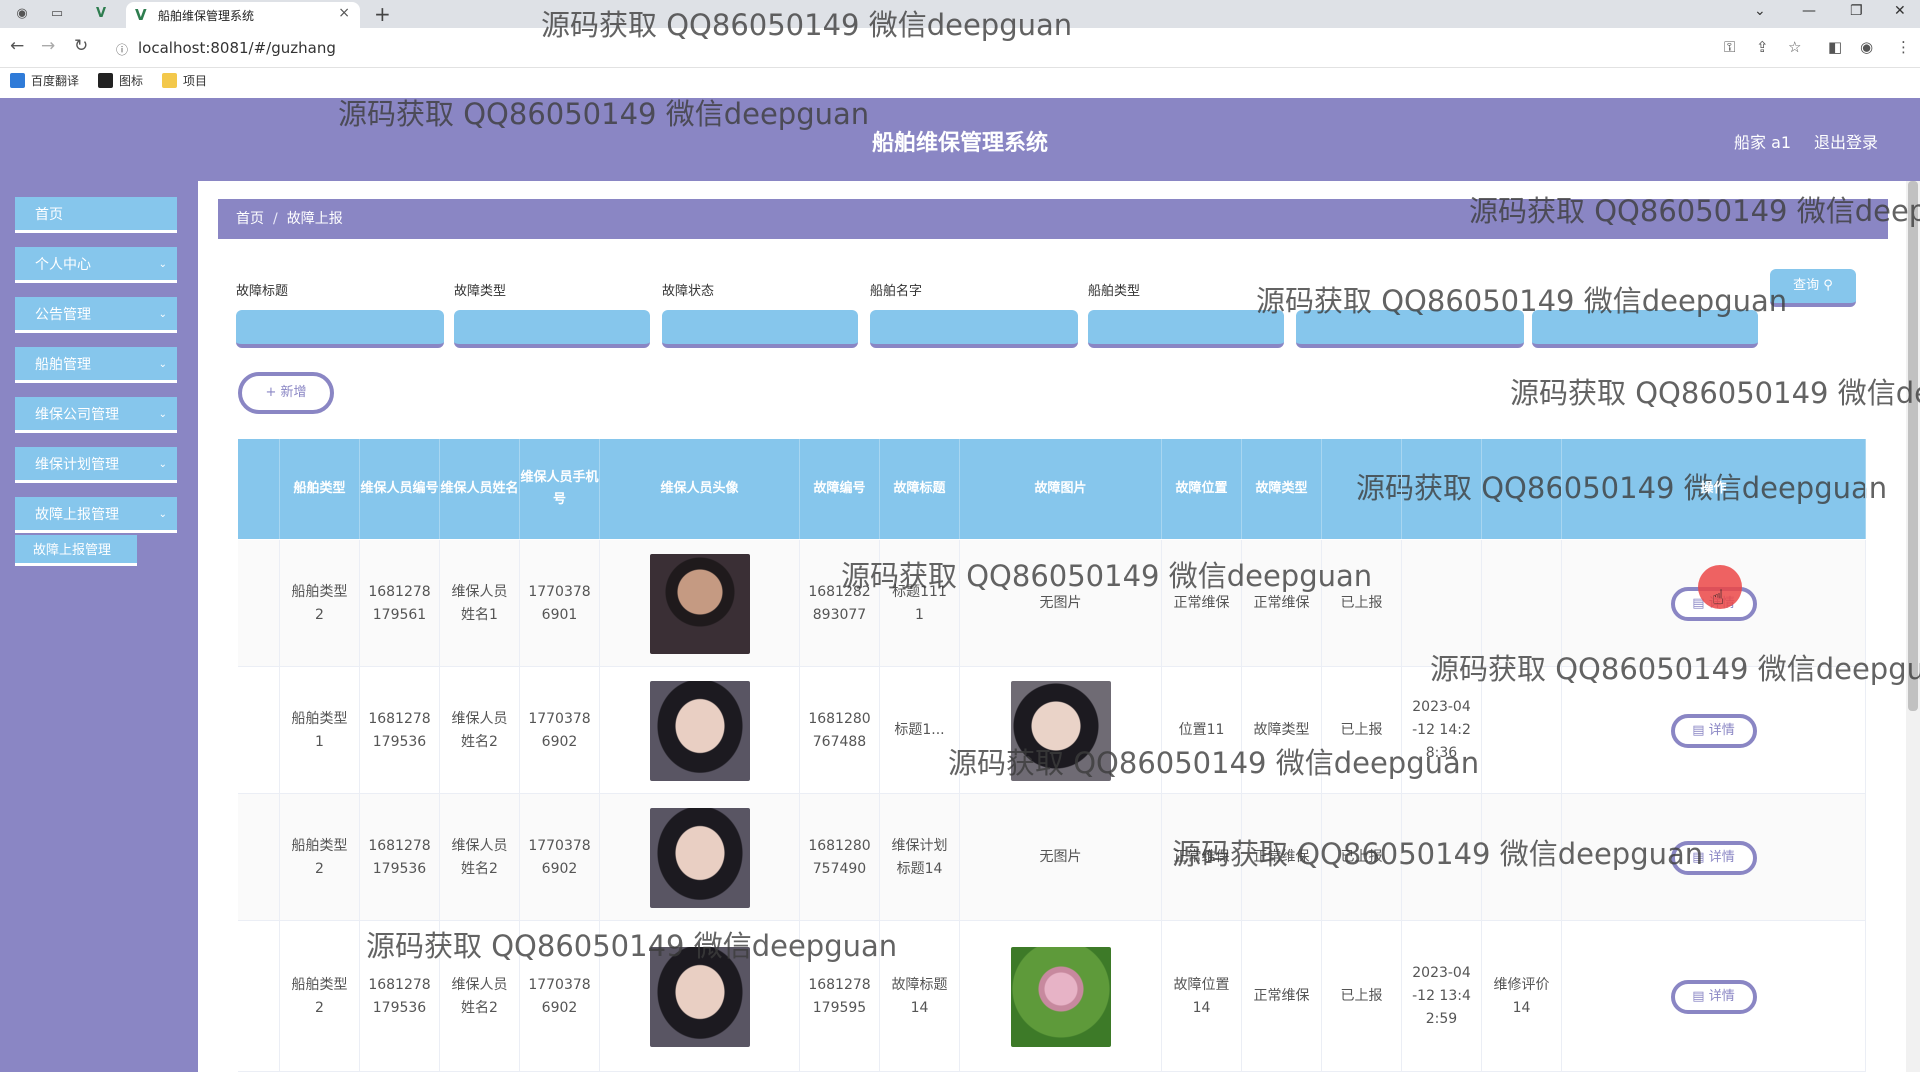  I want to click on key-icon: ⚿, so click(1729, 47).